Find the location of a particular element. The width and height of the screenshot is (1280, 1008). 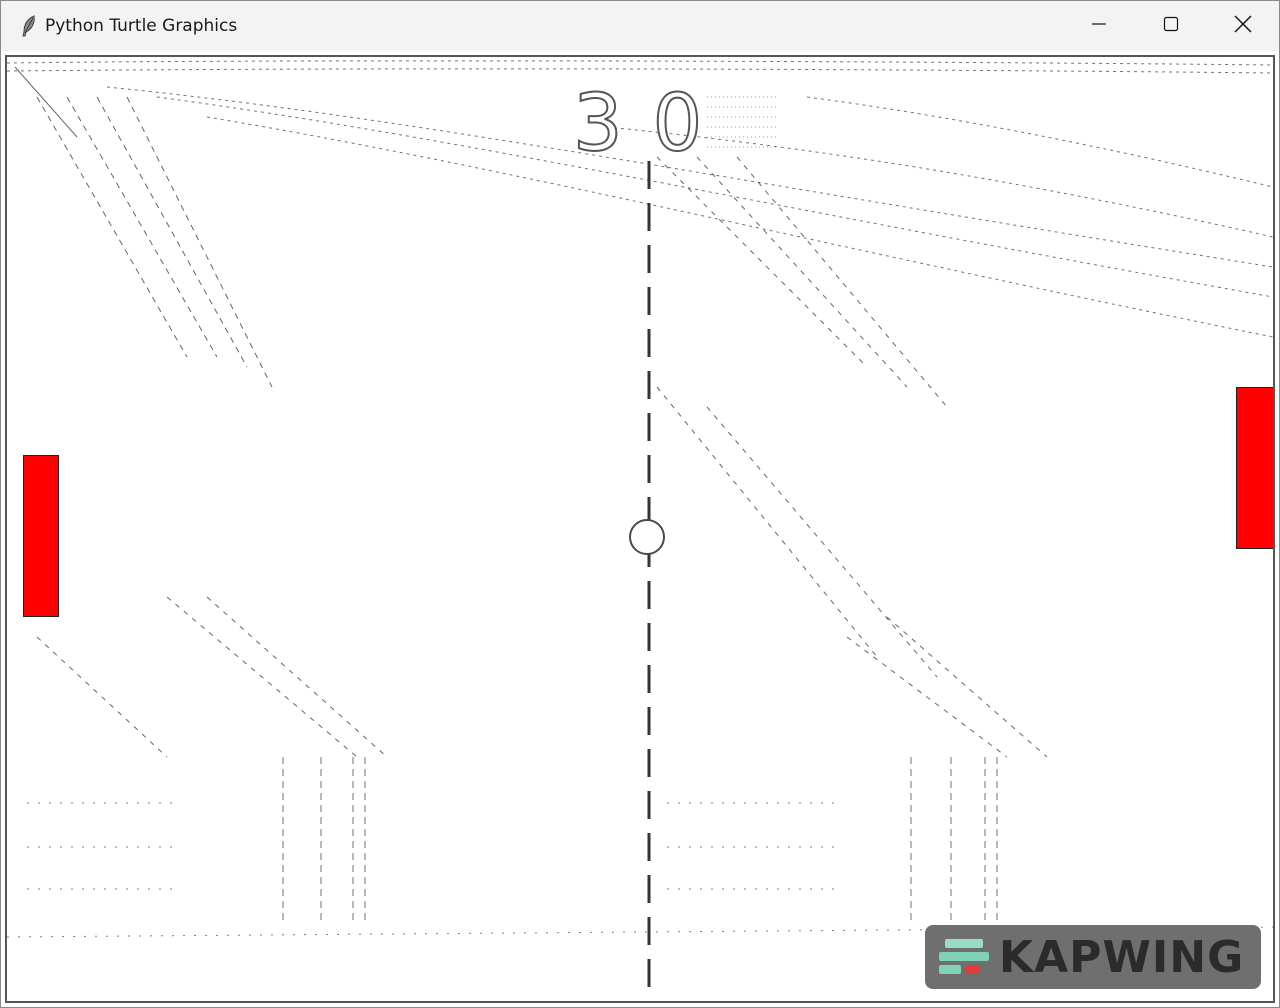

ball is located at coordinates (647, 537).